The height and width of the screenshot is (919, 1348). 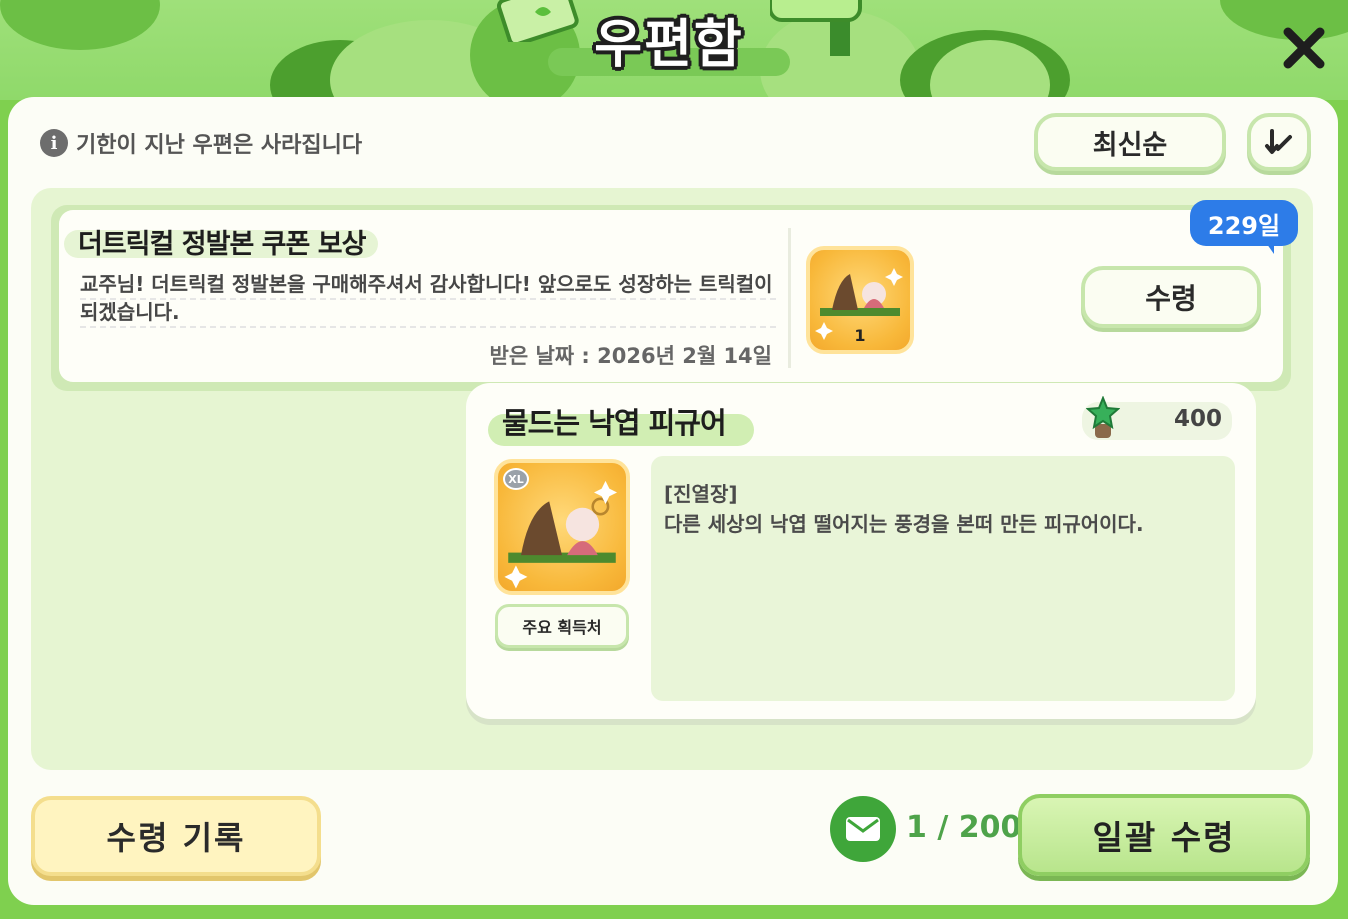 What do you see at coordinates (1130, 142) in the screenshot?
I see `sort-button: 최신순` at bounding box center [1130, 142].